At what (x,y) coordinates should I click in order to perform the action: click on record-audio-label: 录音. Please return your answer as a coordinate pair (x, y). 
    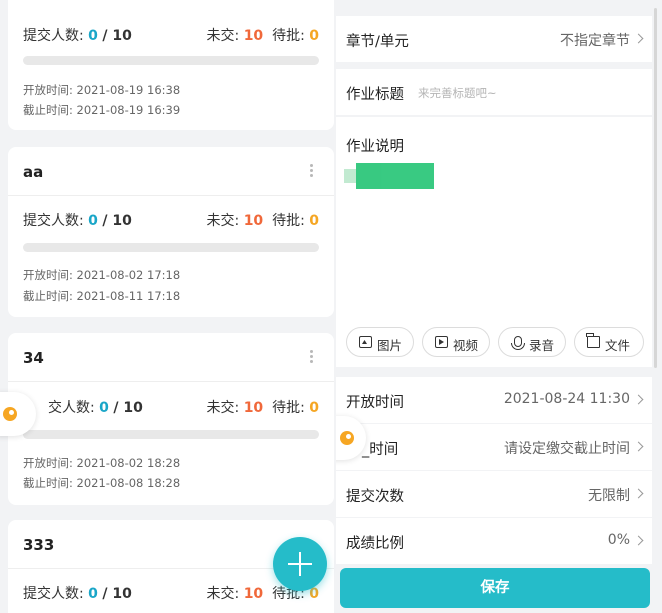
    Looking at the image, I should click on (542, 345).